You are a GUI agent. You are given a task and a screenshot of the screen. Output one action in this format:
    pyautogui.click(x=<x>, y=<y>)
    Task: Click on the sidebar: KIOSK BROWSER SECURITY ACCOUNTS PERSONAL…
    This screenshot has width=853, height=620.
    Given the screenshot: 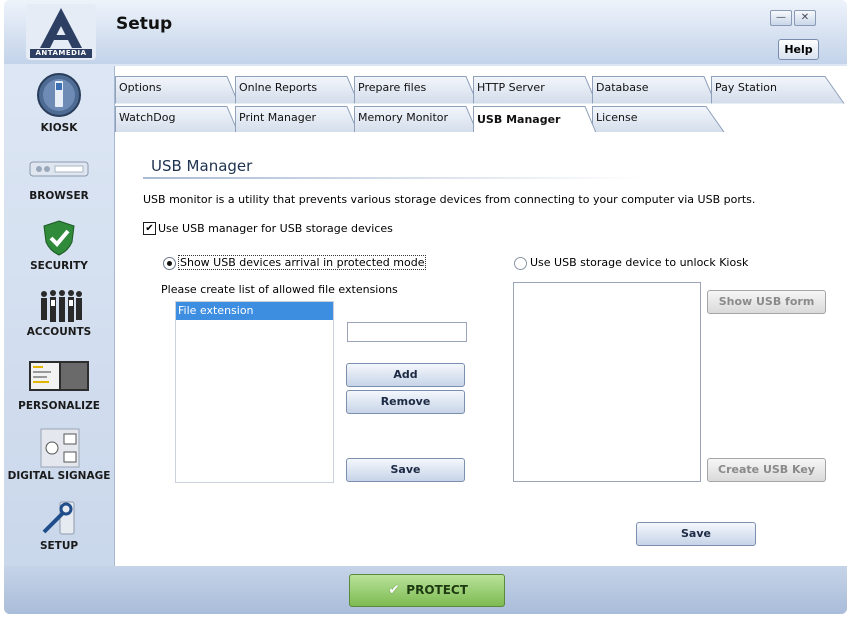 What is the action you would take?
    pyautogui.click(x=59, y=314)
    